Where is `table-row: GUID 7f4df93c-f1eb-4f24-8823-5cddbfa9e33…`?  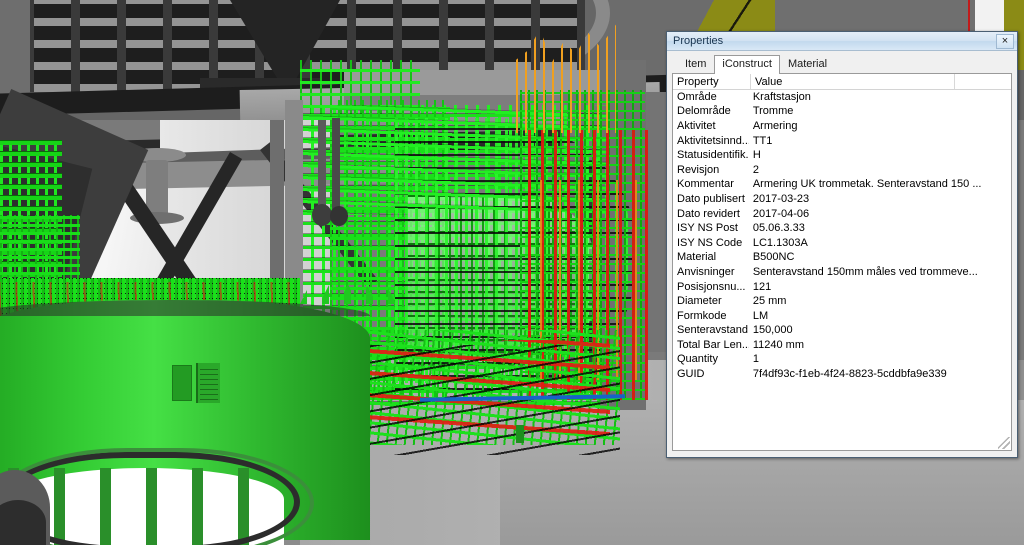
table-row: GUID 7f4df93c-f1eb-4f24-8823-5cddbfa9e33… is located at coordinates (842, 374).